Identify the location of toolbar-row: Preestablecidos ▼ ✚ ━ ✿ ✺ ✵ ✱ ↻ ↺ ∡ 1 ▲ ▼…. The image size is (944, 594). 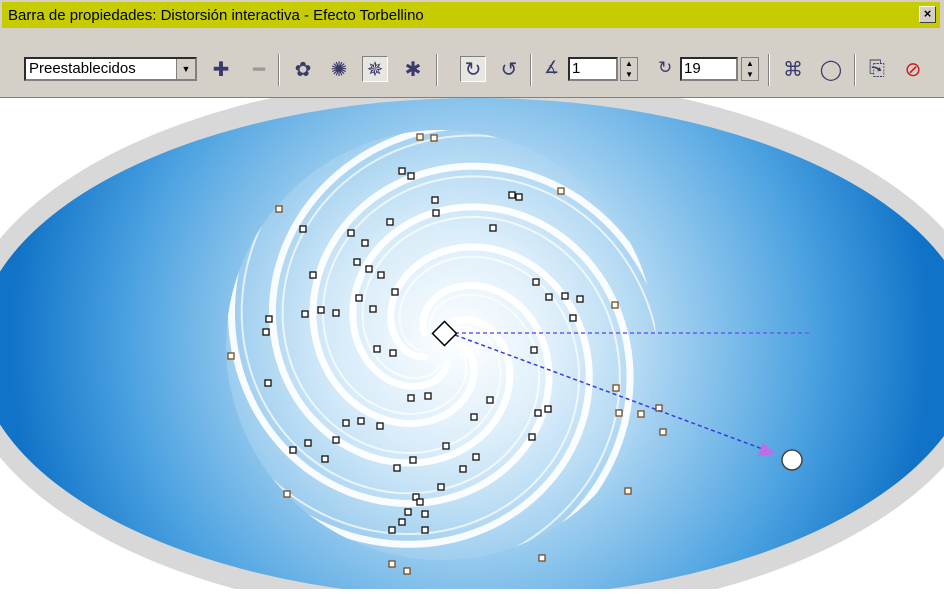
(475, 68).